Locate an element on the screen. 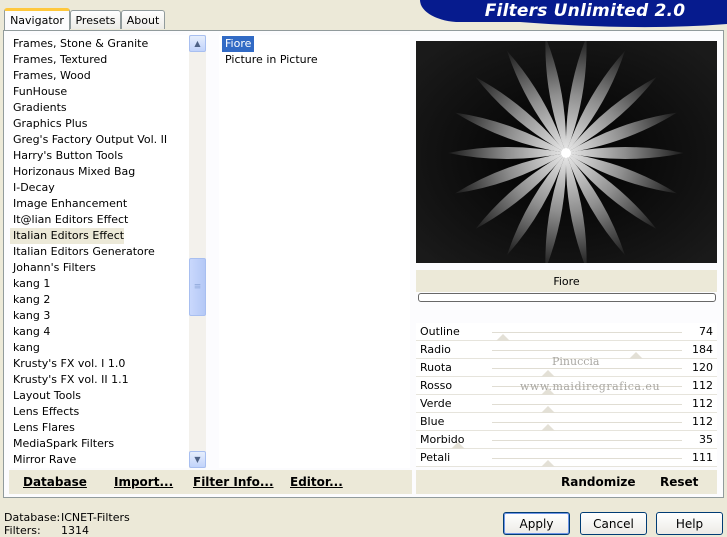  param-label: Blue is located at coordinates (432, 421).